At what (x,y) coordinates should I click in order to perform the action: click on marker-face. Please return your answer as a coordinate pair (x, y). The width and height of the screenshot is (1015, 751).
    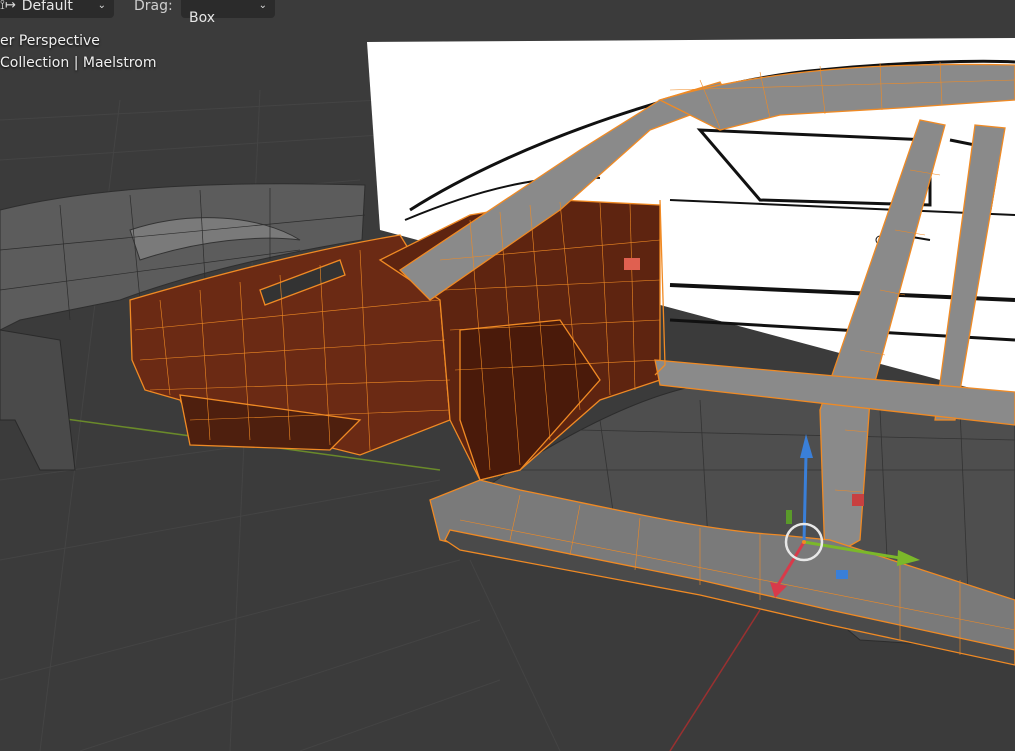
    Looking at the image, I should click on (632, 264).